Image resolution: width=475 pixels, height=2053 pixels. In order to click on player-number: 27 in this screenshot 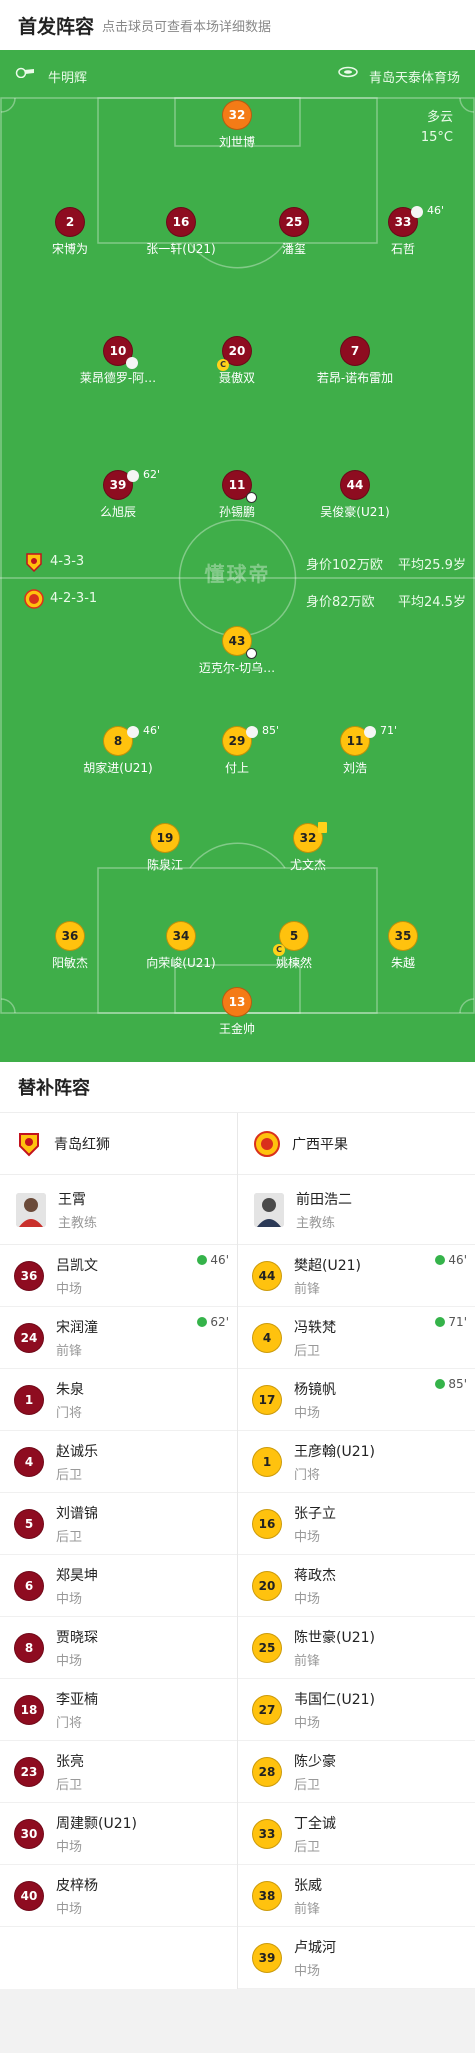, I will do `click(267, 1709)`.